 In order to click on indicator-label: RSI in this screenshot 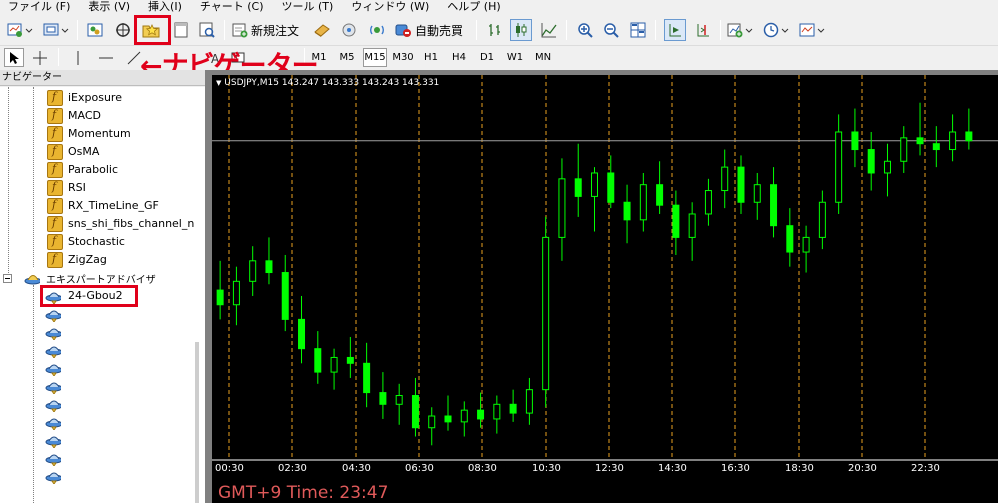, I will do `click(77, 187)`.